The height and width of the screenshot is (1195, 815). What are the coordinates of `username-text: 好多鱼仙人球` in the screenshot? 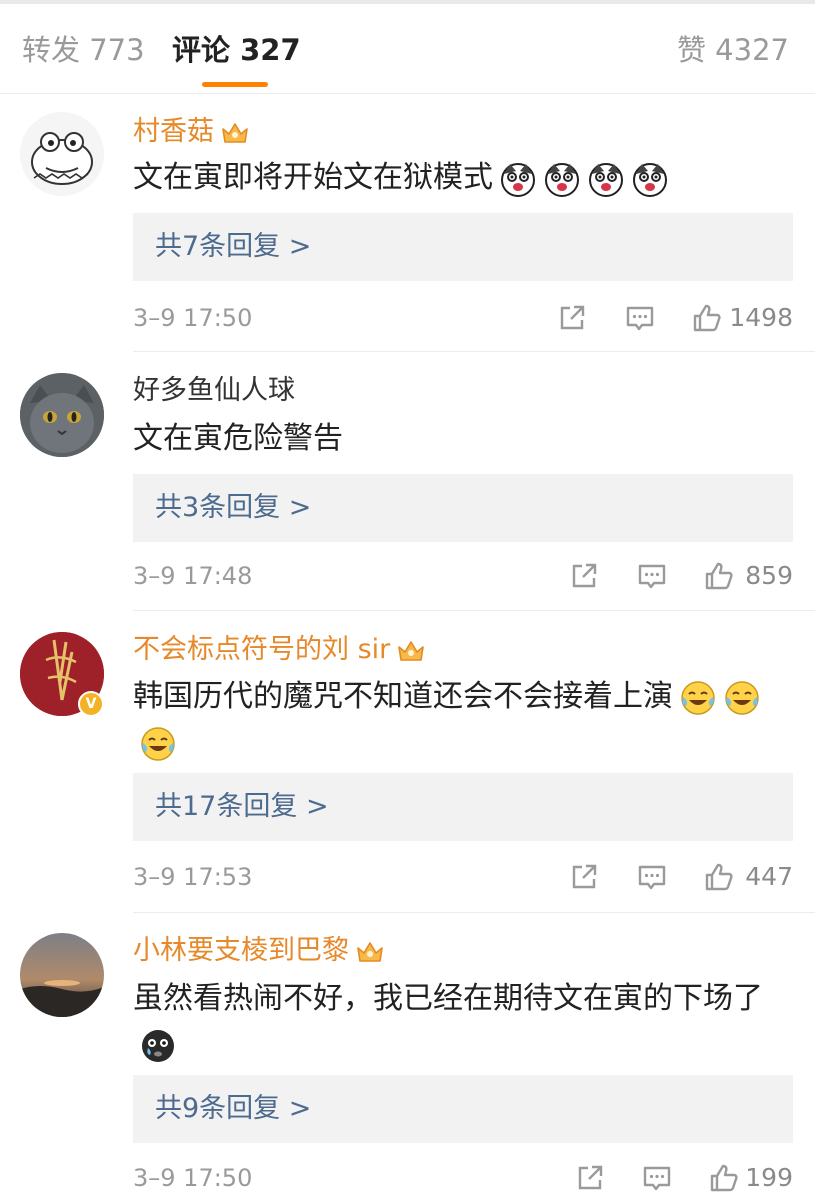 It's located at (214, 390).